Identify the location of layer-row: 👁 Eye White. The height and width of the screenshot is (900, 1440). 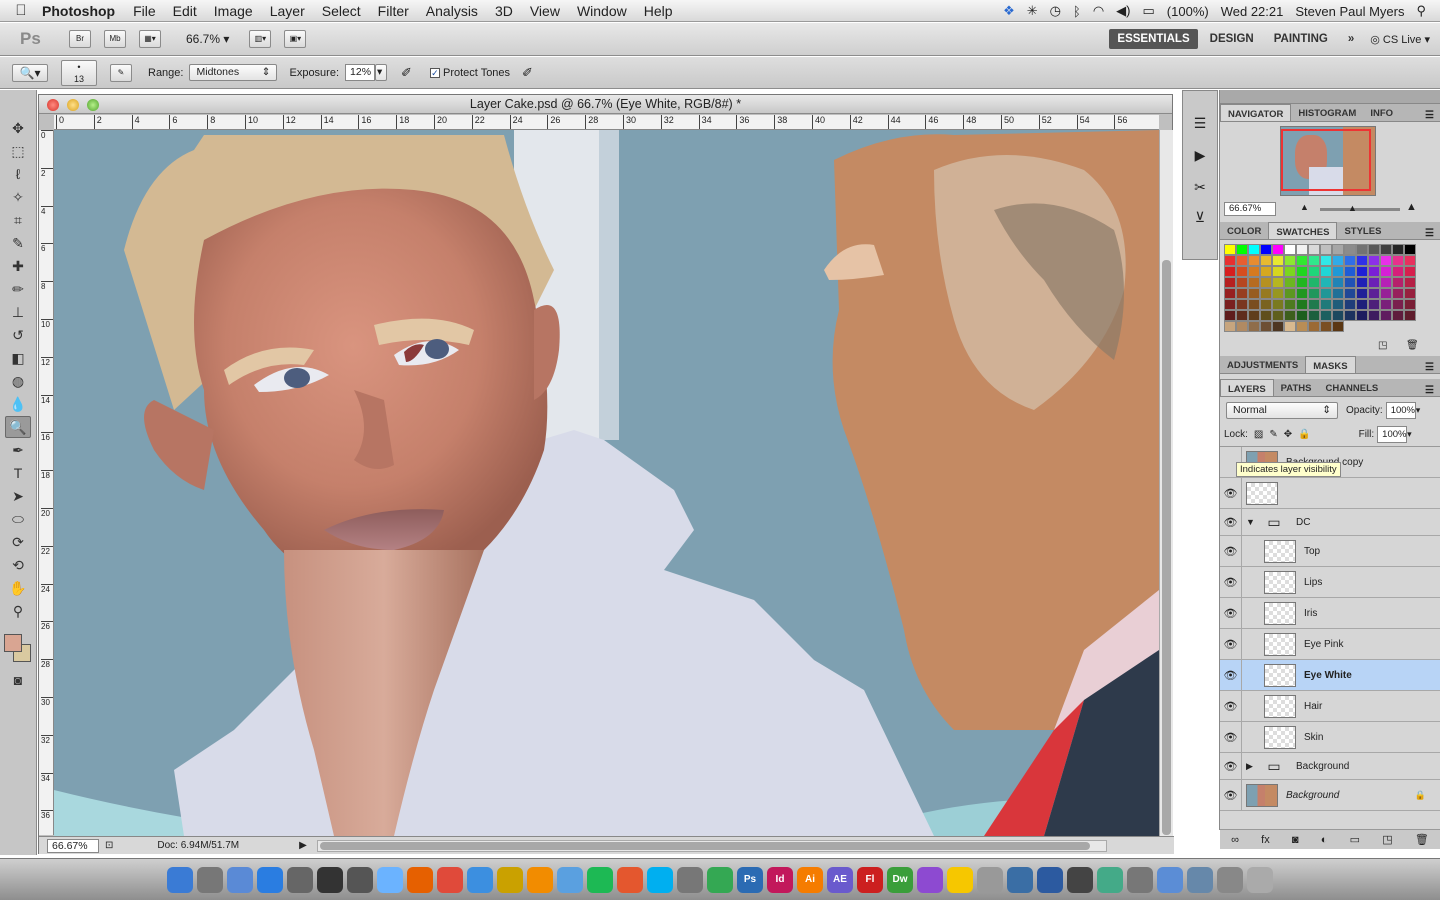
(1330, 675).